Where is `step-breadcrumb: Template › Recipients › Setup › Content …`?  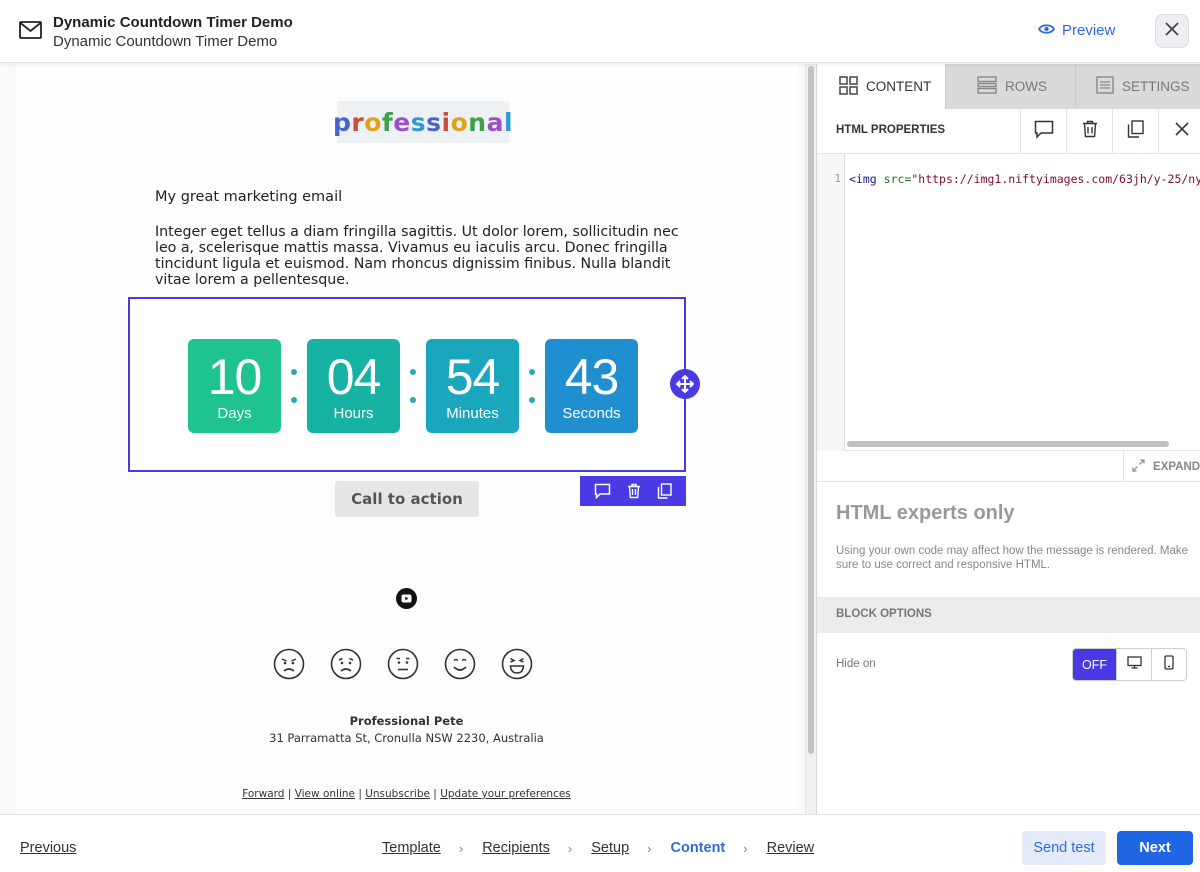
step-breadcrumb: Template › Recipients › Setup › Content … is located at coordinates (598, 848).